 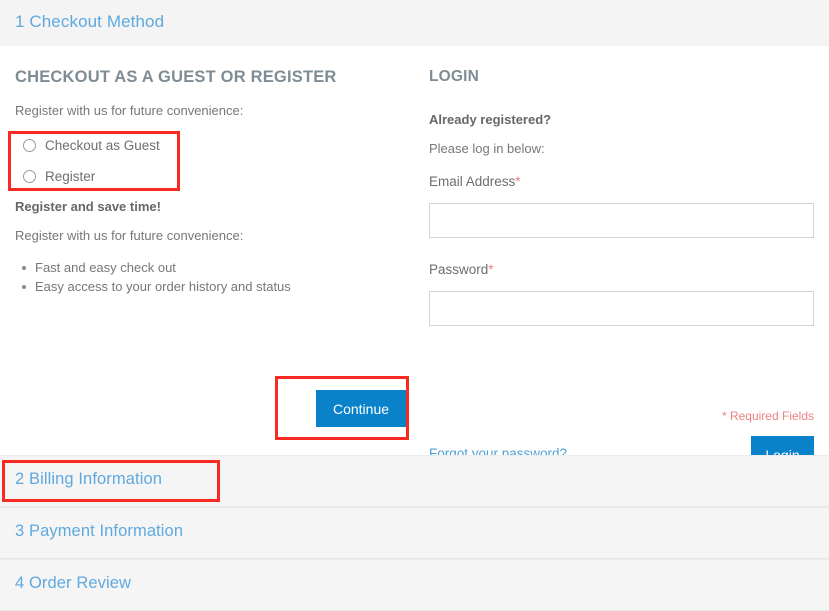 What do you see at coordinates (472, 181) in the screenshot?
I see `email-address-label: Email Address` at bounding box center [472, 181].